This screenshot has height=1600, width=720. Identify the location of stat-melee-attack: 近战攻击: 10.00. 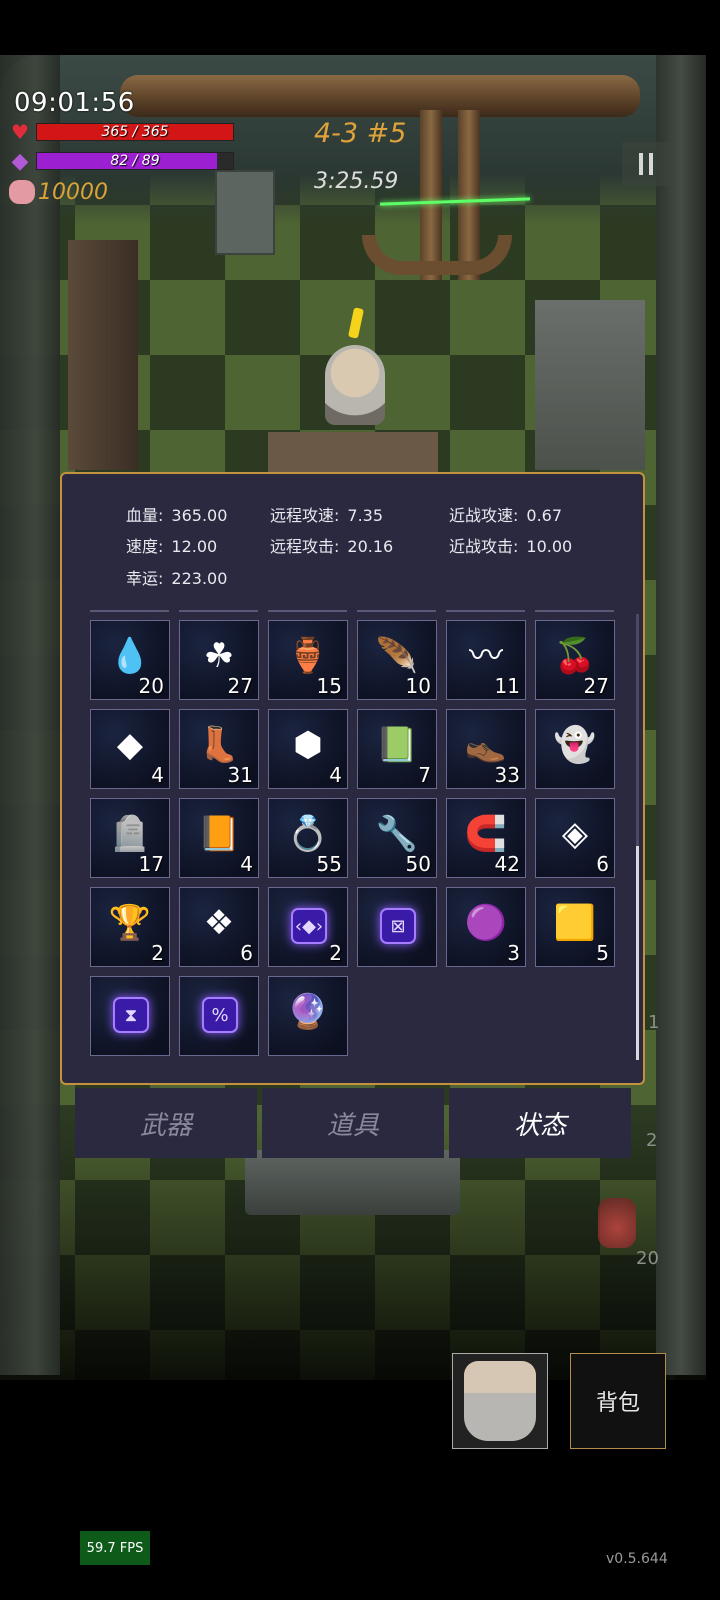
(510, 545).